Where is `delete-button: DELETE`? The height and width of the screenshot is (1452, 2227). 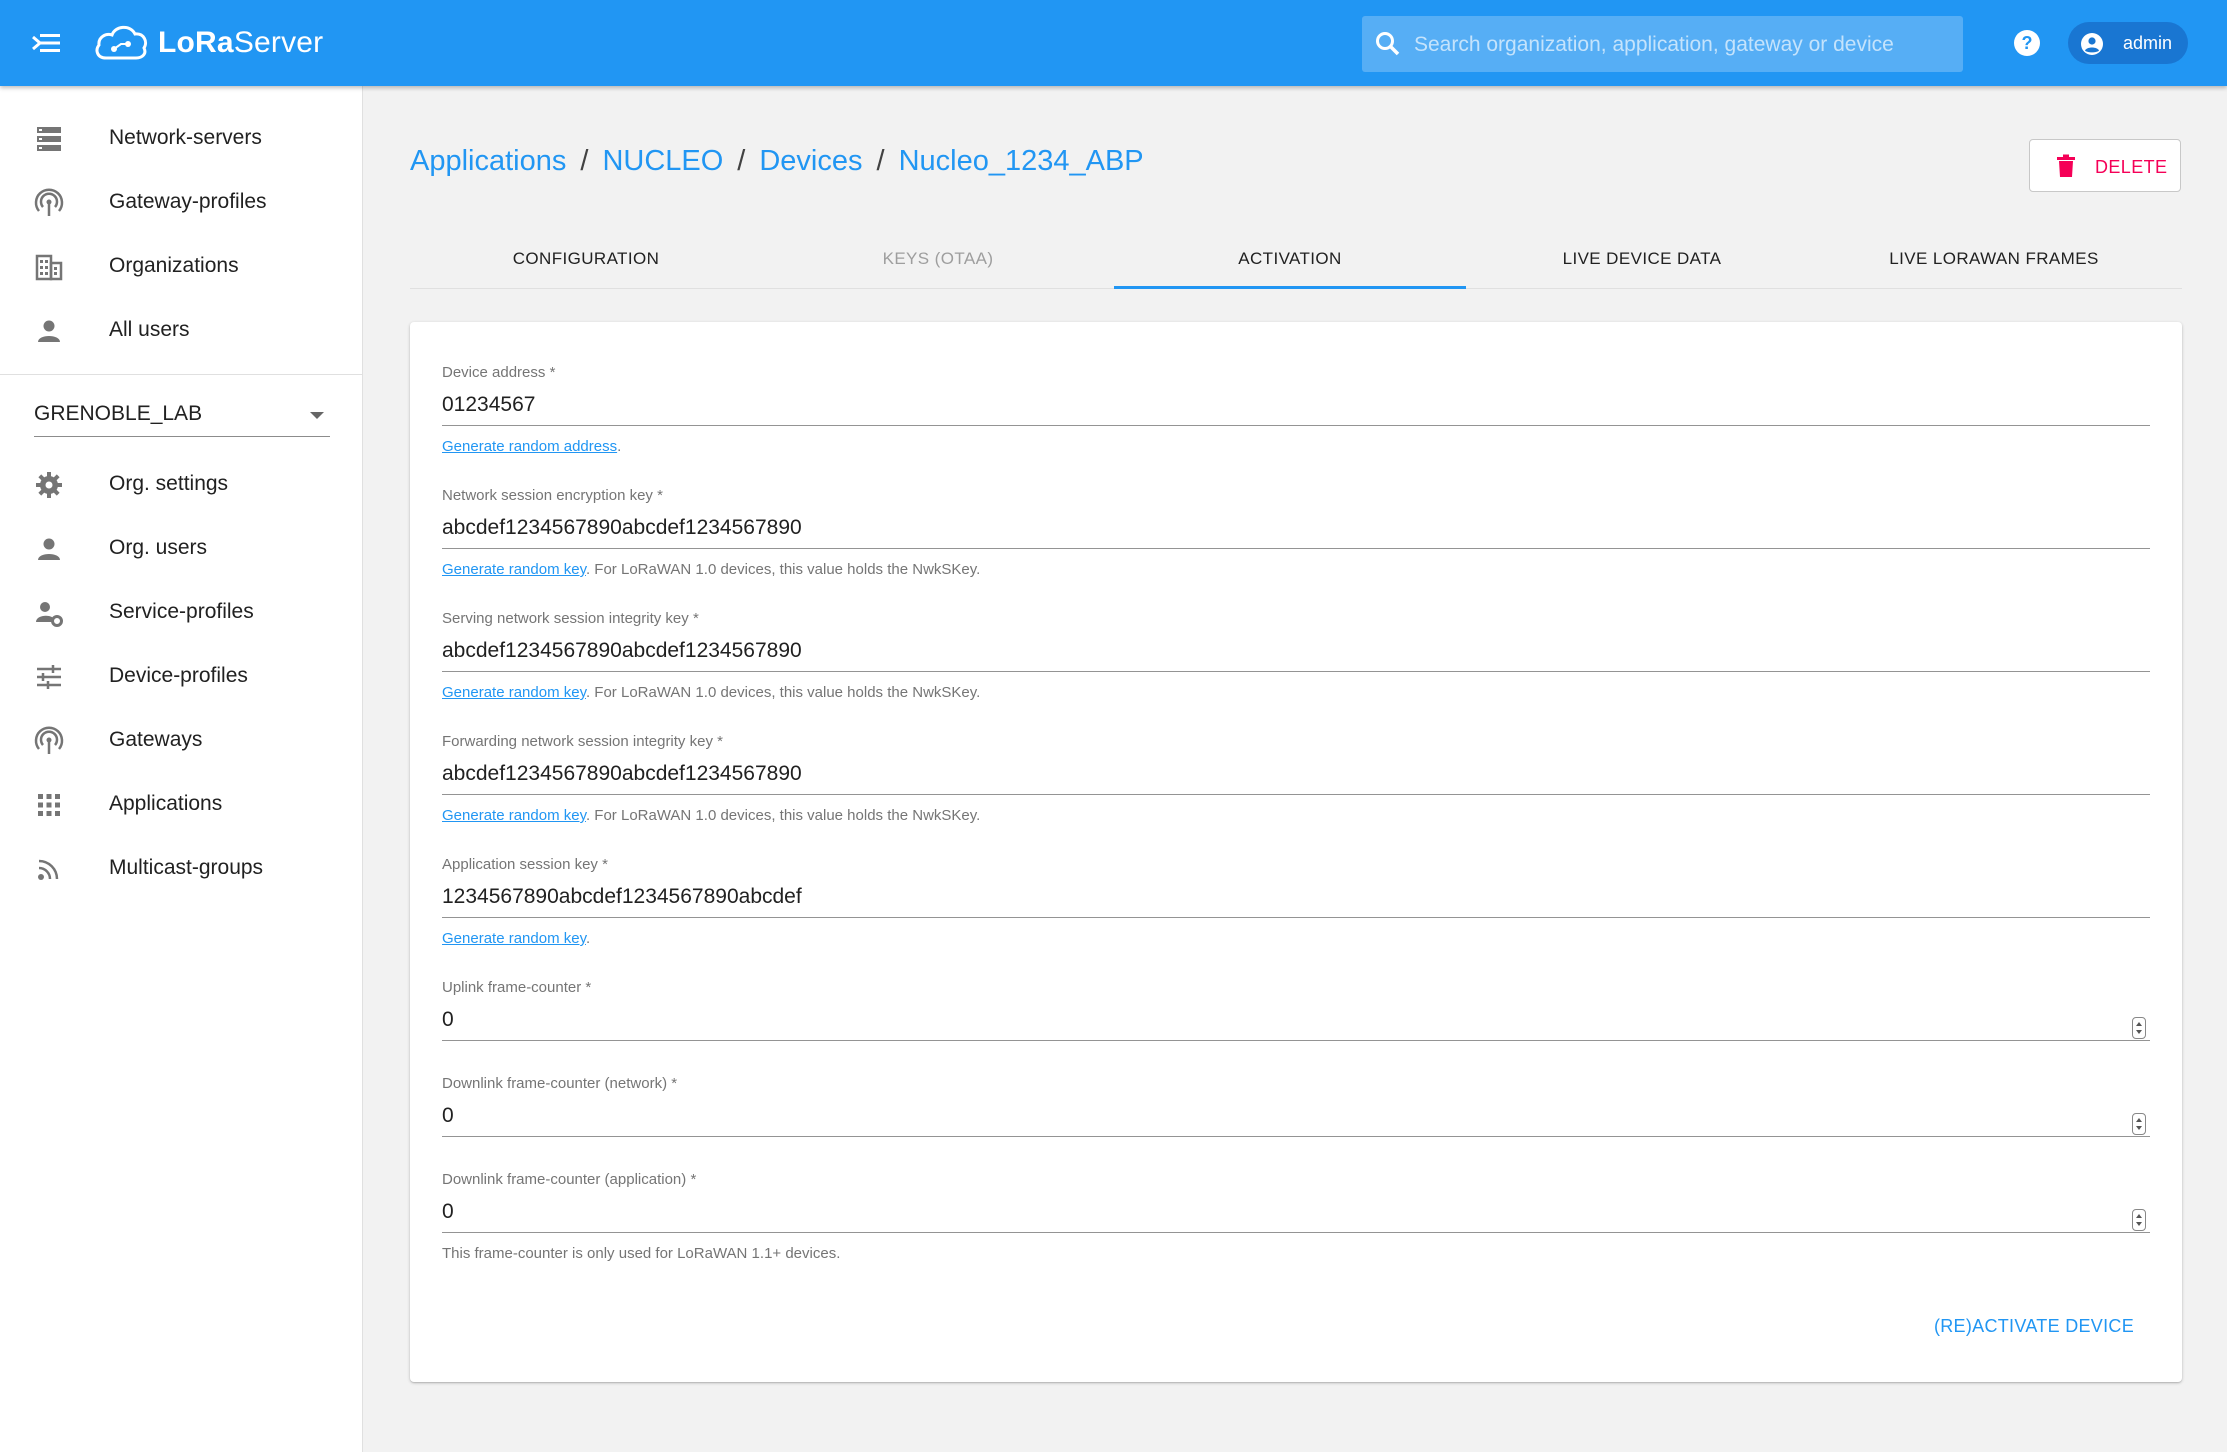
delete-button: DELETE is located at coordinates (2105, 165).